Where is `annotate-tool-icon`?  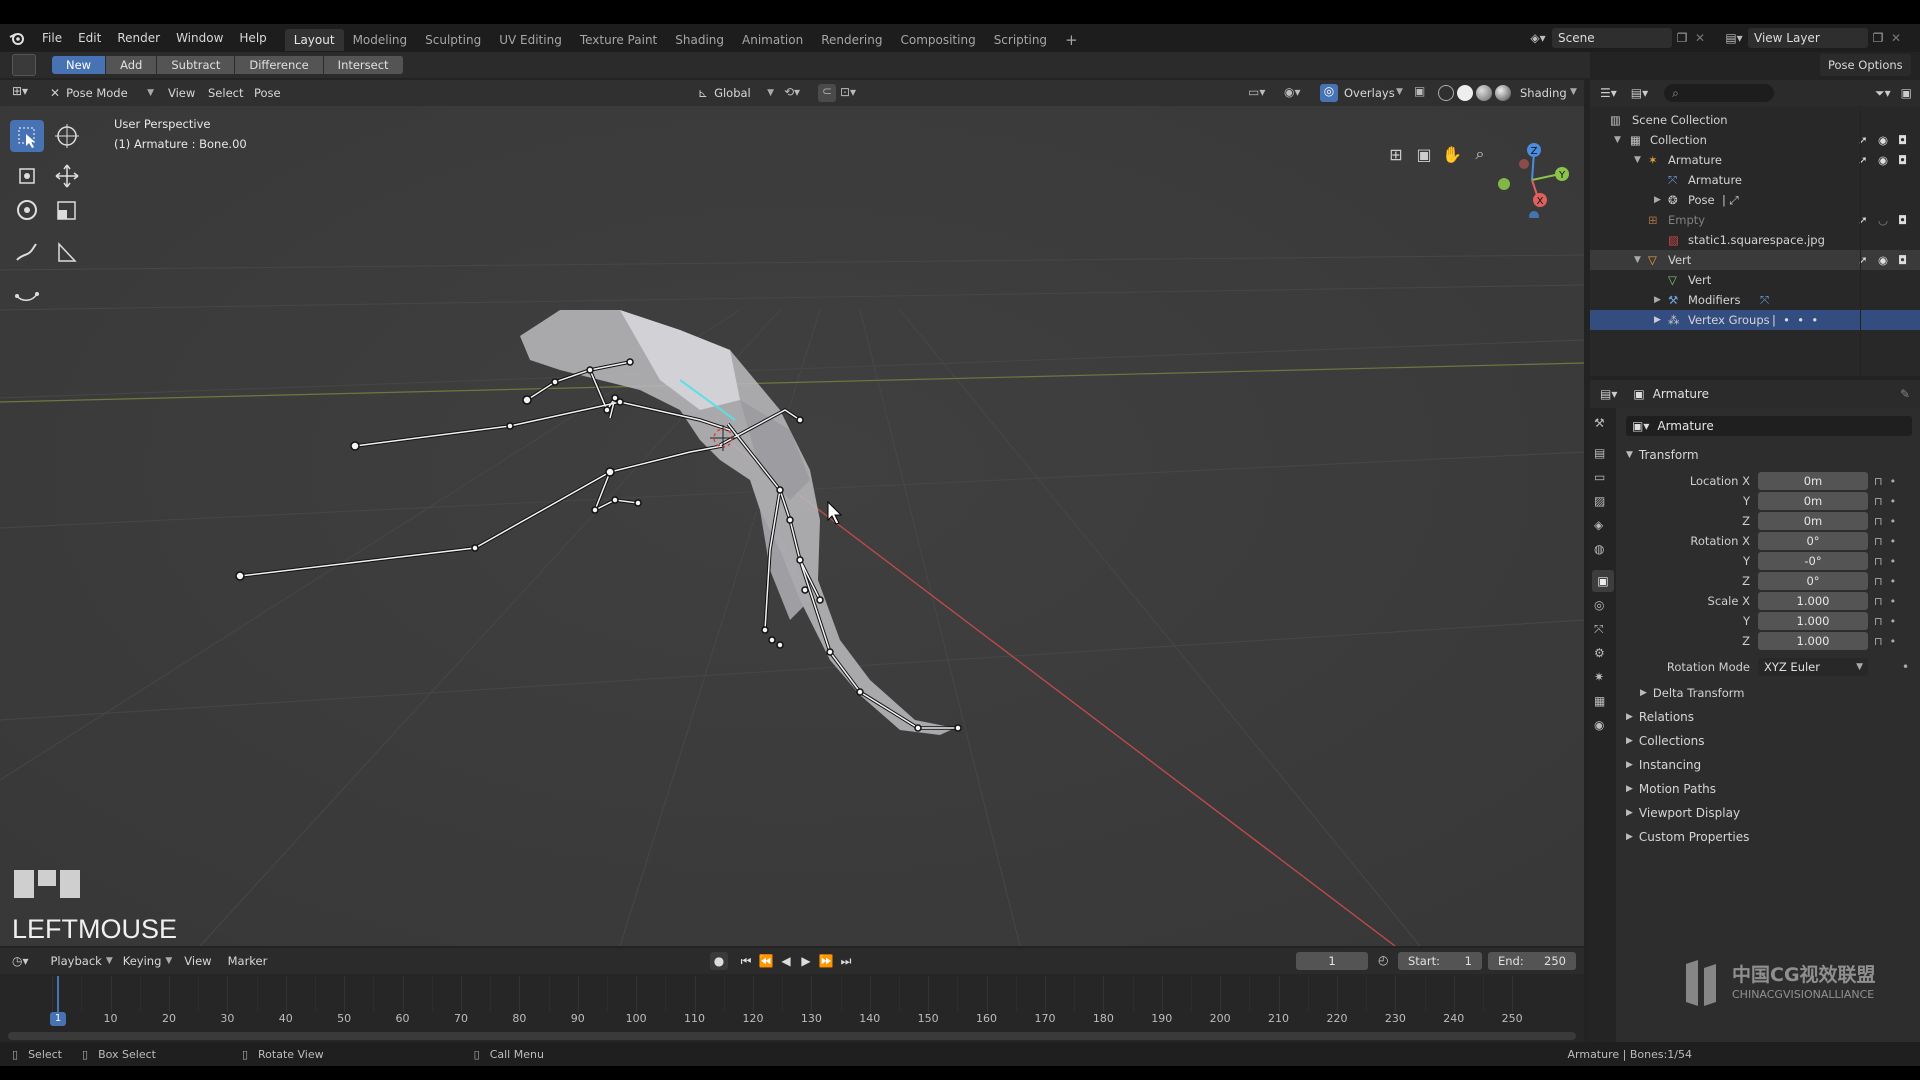
annotate-tool-icon is located at coordinates (27, 252).